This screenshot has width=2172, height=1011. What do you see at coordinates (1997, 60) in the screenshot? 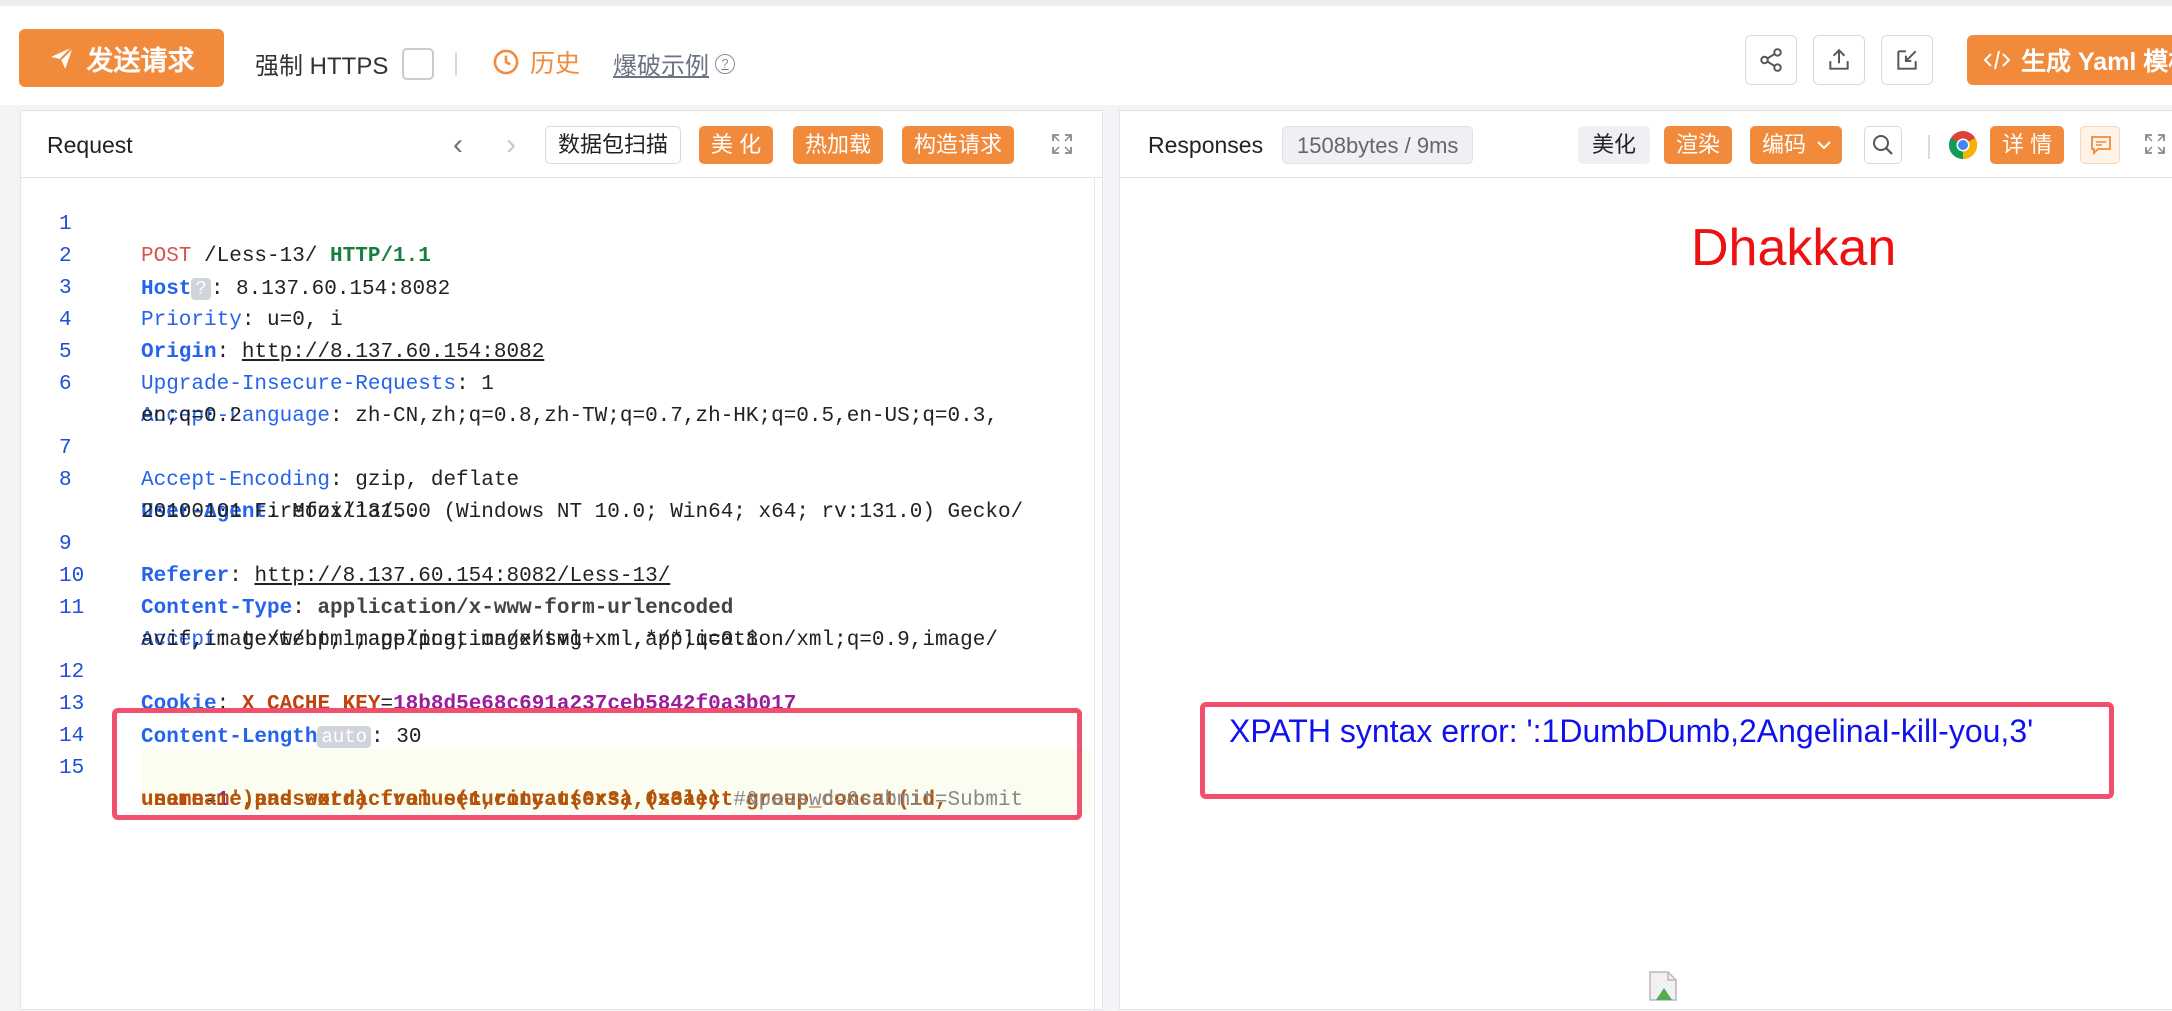
I see `code-icon` at bounding box center [1997, 60].